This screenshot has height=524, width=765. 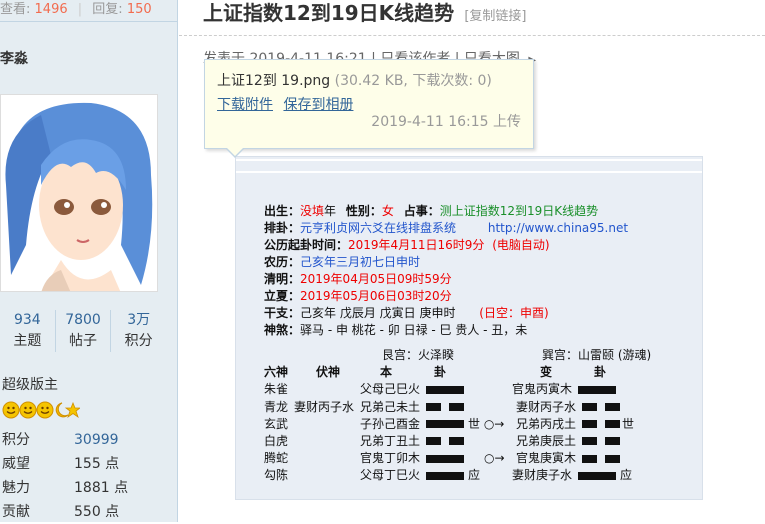 I want to click on info-row: 魅力 1881 点, so click(x=87, y=488).